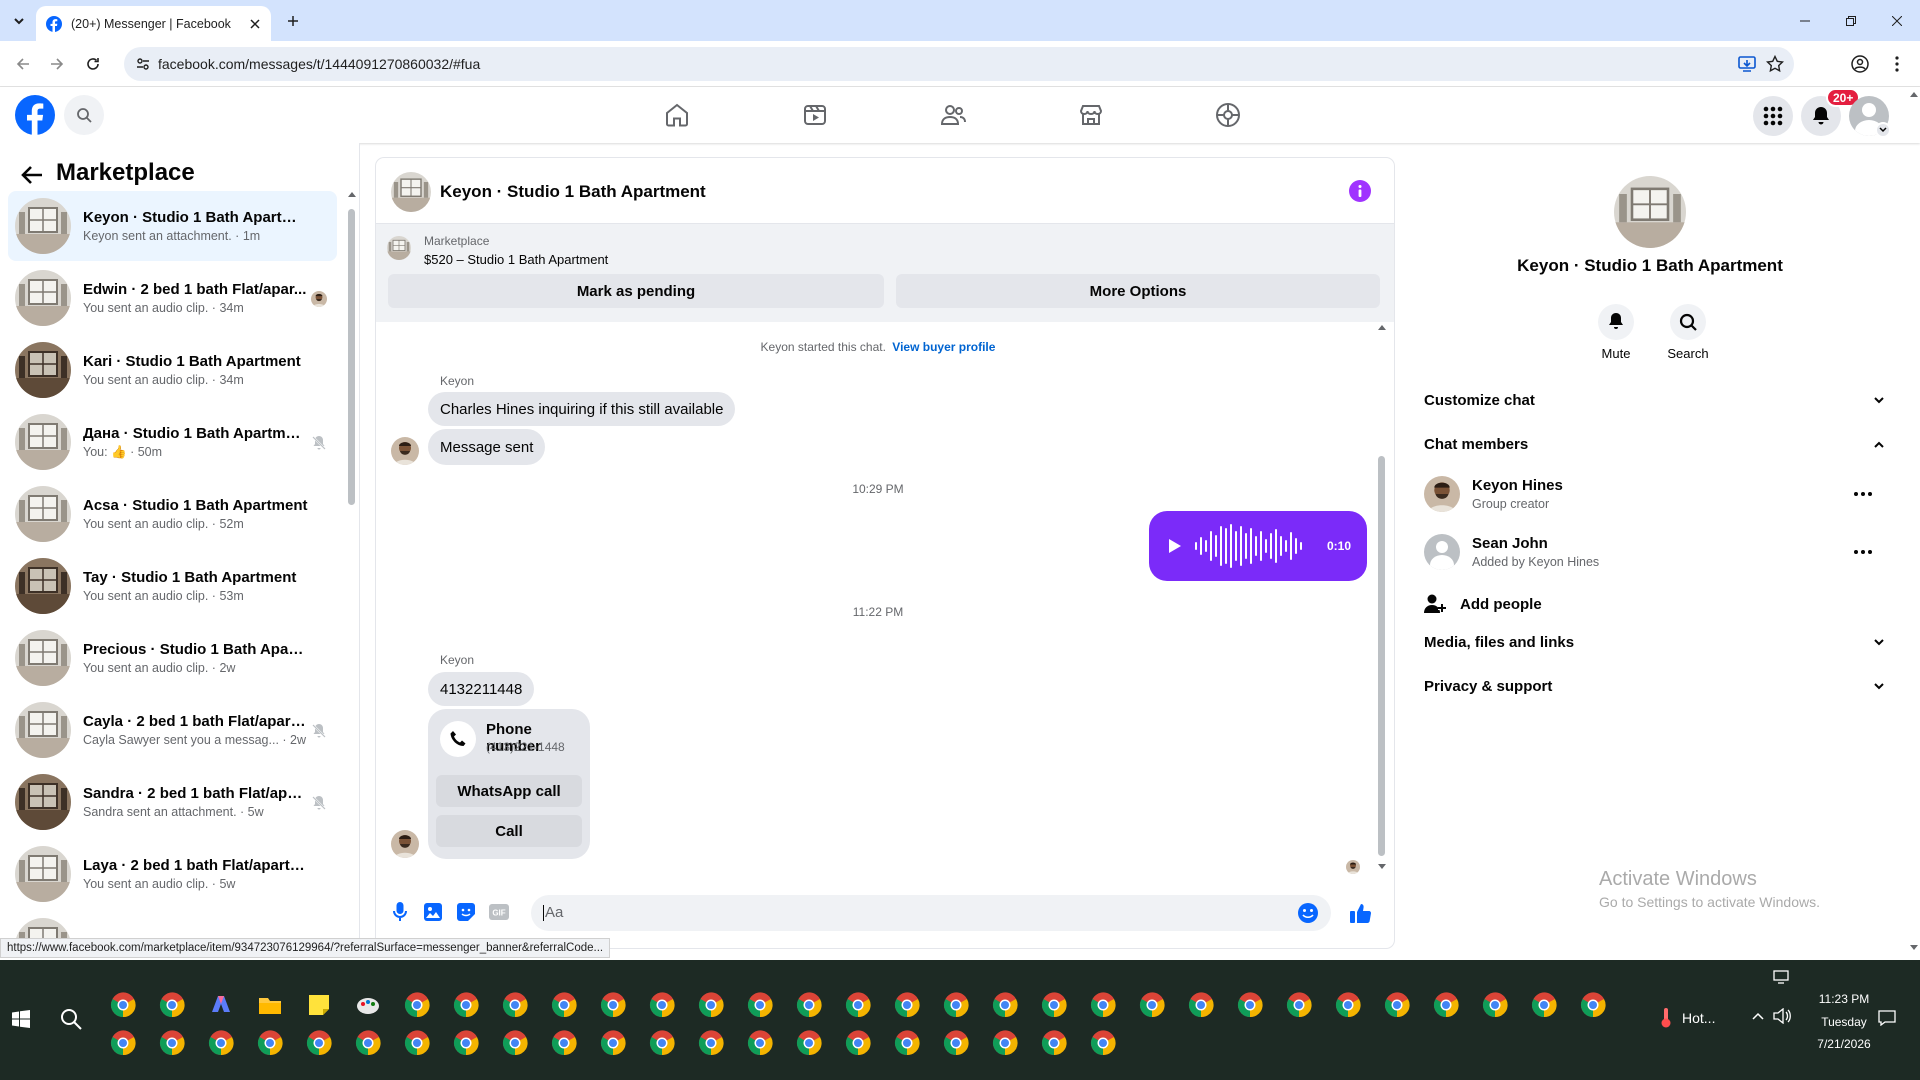 This screenshot has height=1080, width=1920. I want to click on close-tab-icon, so click(255, 24).